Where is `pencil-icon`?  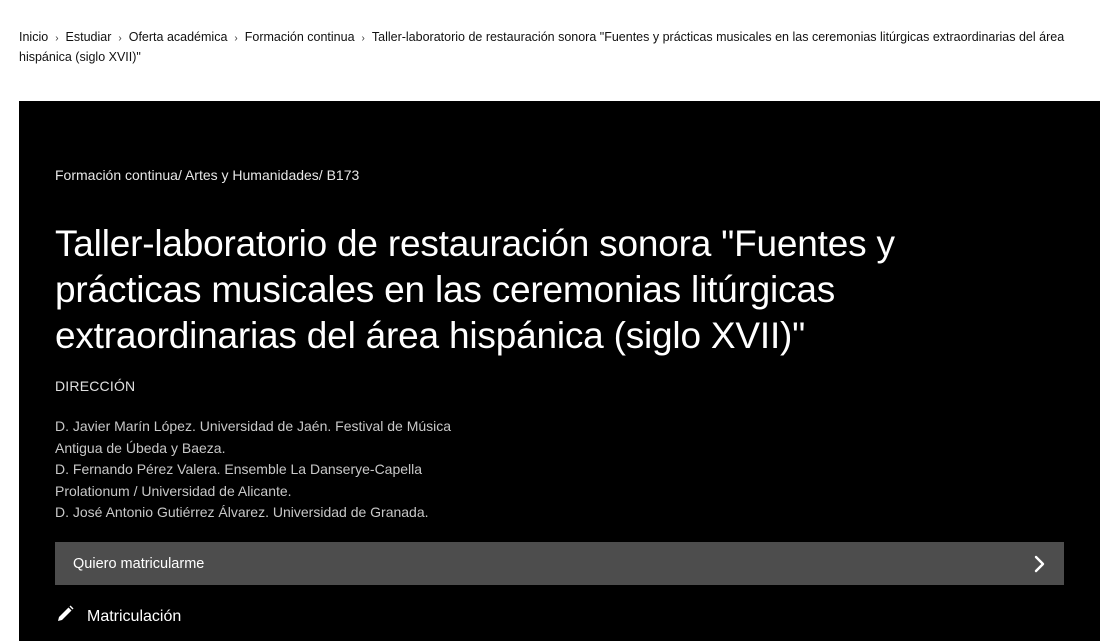 pencil-icon is located at coordinates (65, 616).